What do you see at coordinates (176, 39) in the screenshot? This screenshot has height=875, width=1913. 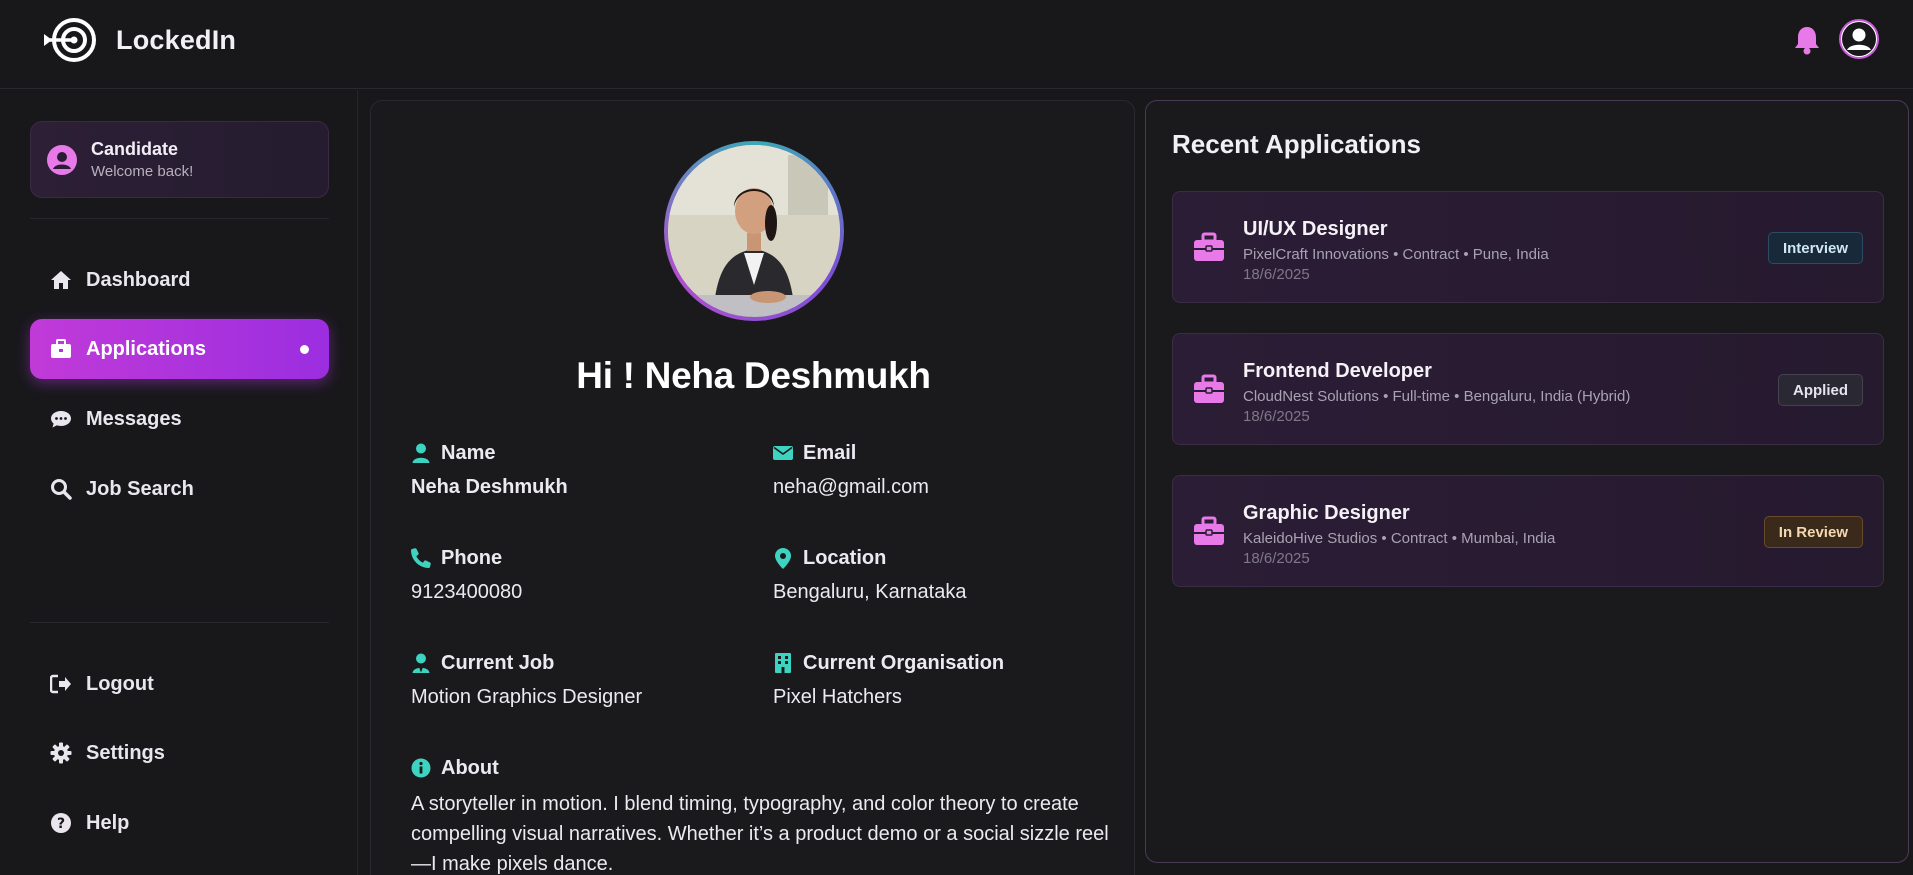 I see `app-name: LockedIn` at bounding box center [176, 39].